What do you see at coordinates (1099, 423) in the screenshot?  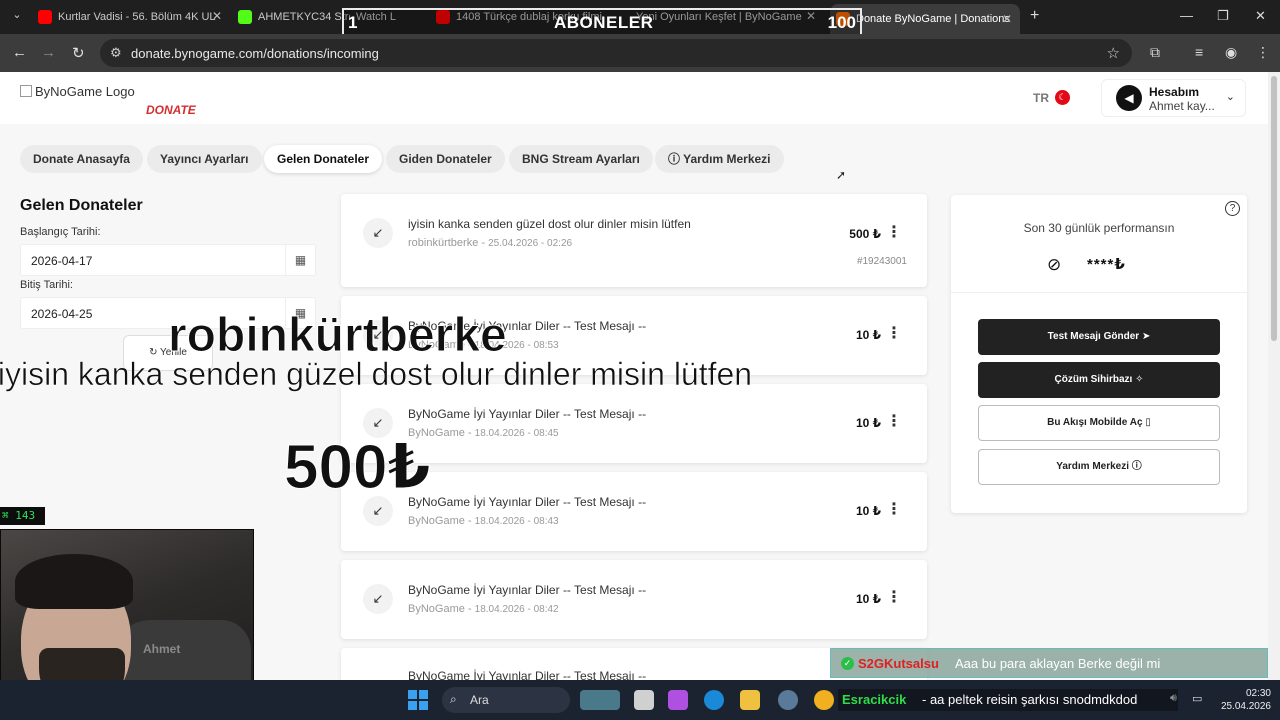 I see `open-mobile-button: Bu Akışı Mobilde Aç ▯` at bounding box center [1099, 423].